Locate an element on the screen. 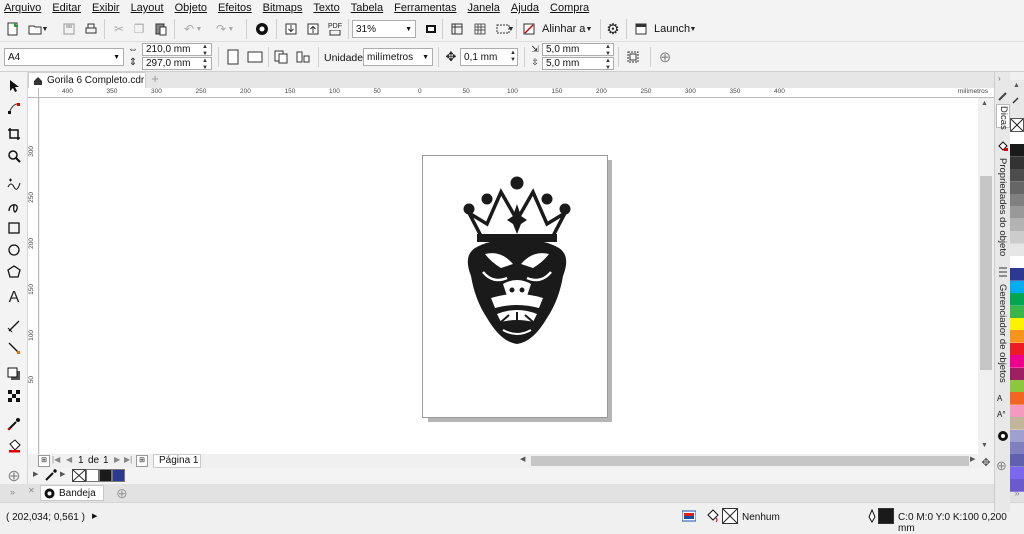 This screenshot has width=1024, height=534. outline-pen-icon is located at coordinates (872, 515).